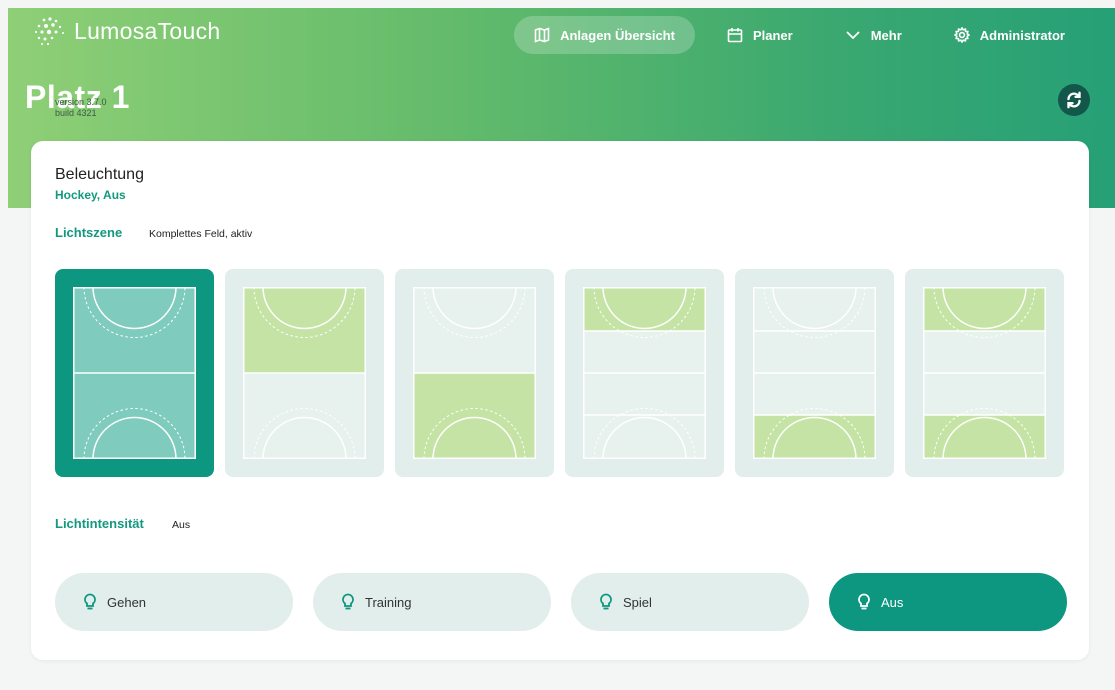  Describe the element at coordinates (892, 602) in the screenshot. I see `intensity-label-text: Aus` at that location.